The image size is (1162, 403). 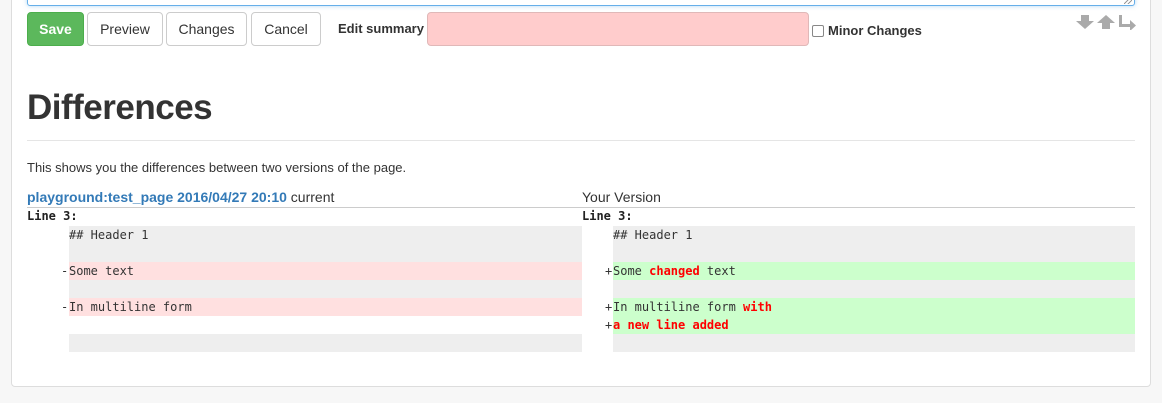 I want to click on minor-changes-label: Minor Changes, so click(x=875, y=30).